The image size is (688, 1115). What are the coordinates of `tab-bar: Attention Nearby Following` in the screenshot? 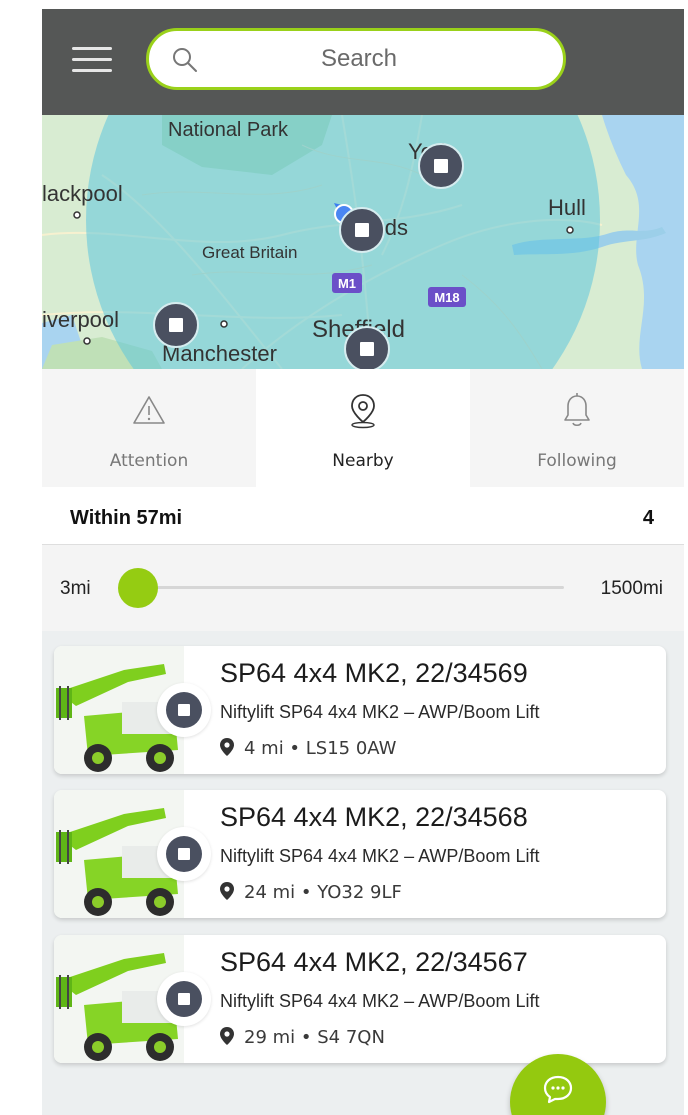 It's located at (363, 428).